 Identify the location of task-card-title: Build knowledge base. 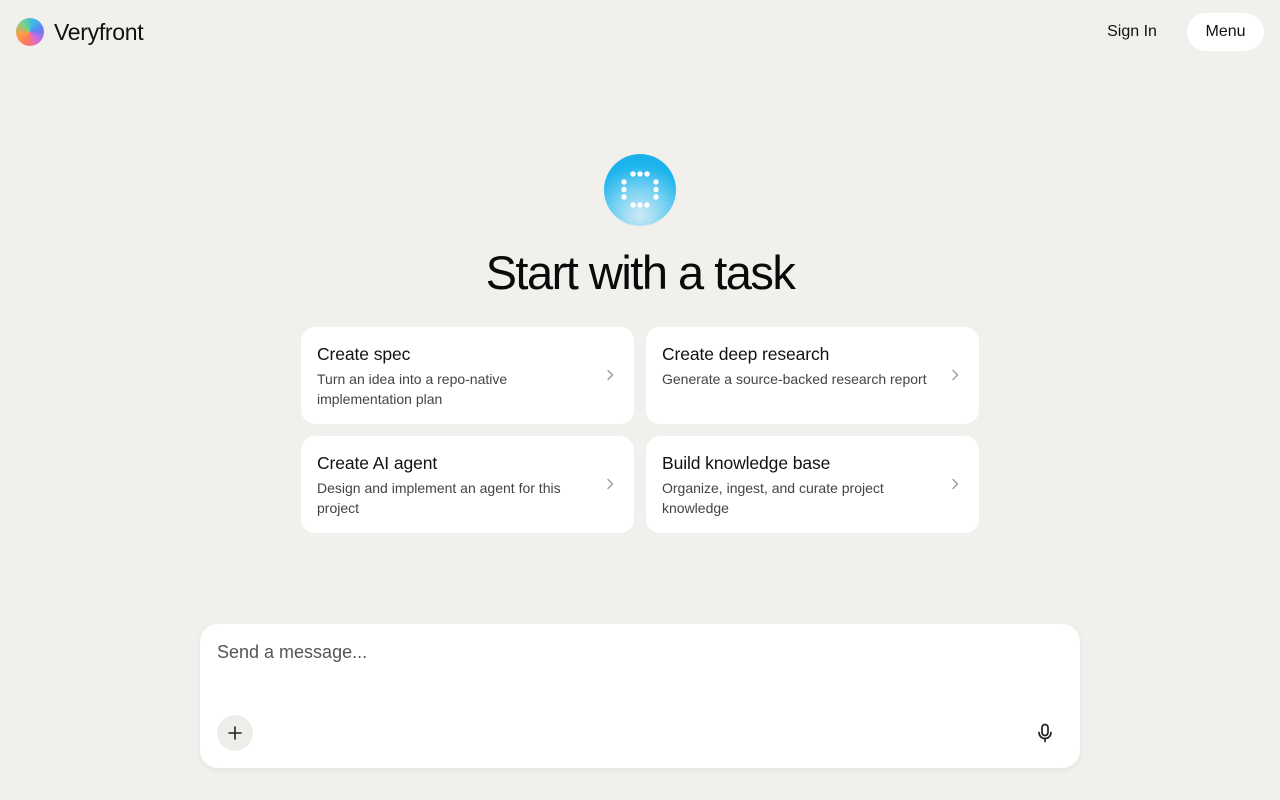
(746, 463).